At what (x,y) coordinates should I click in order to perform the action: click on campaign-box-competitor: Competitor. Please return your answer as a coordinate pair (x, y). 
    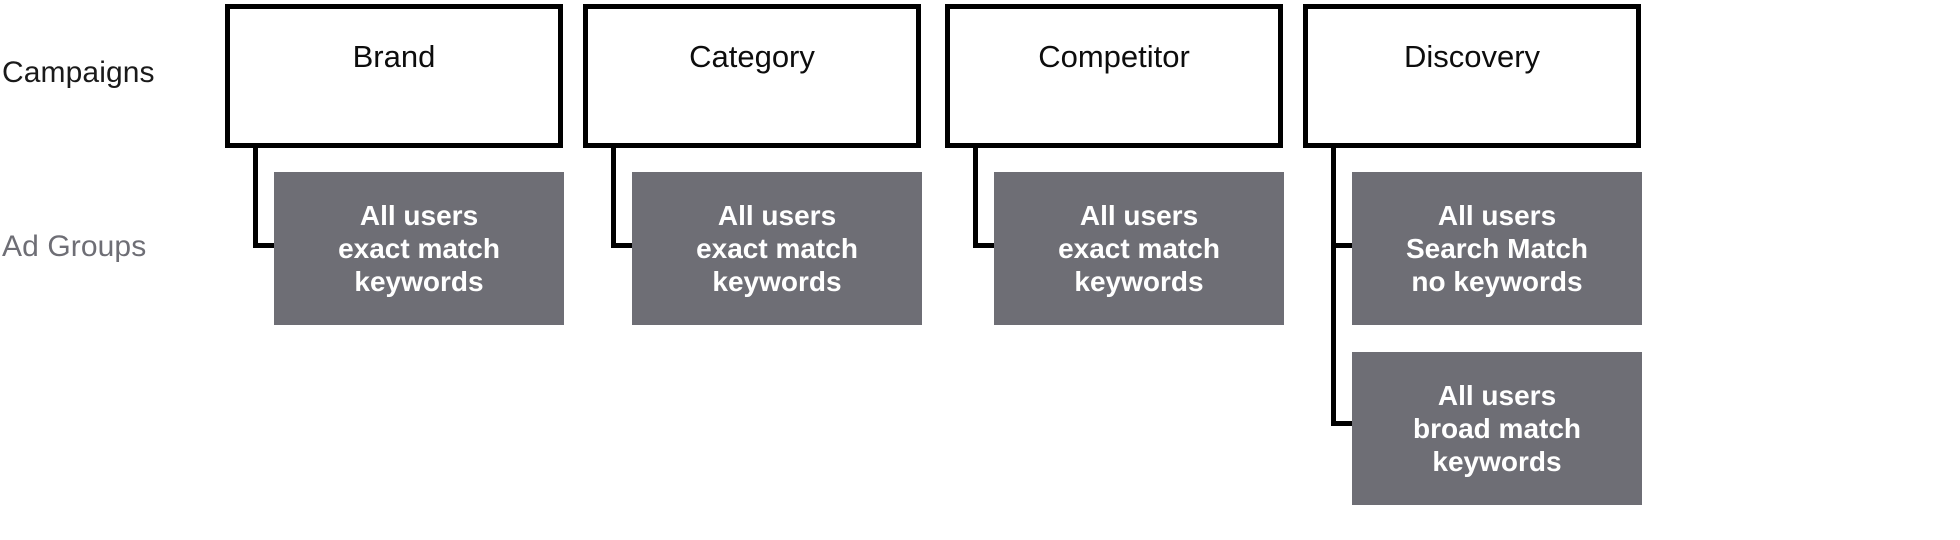
    Looking at the image, I should click on (1114, 76).